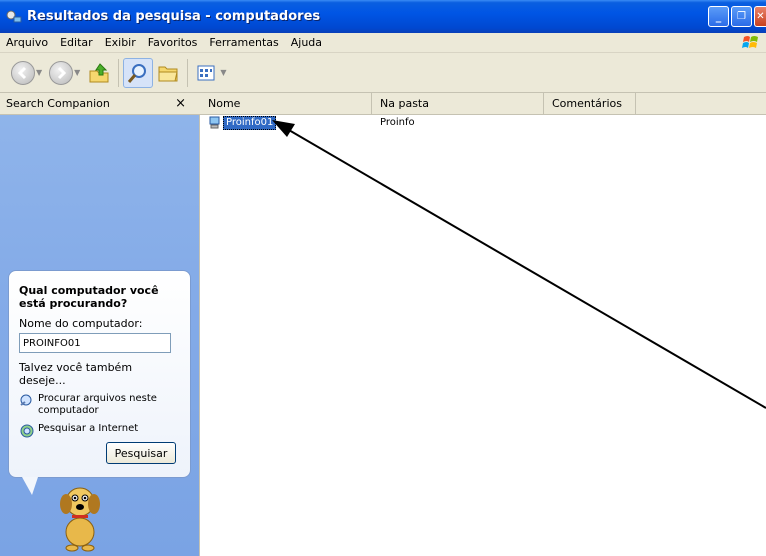 The image size is (766, 556). I want to click on search-submit-button: Pesquisar, so click(141, 453).